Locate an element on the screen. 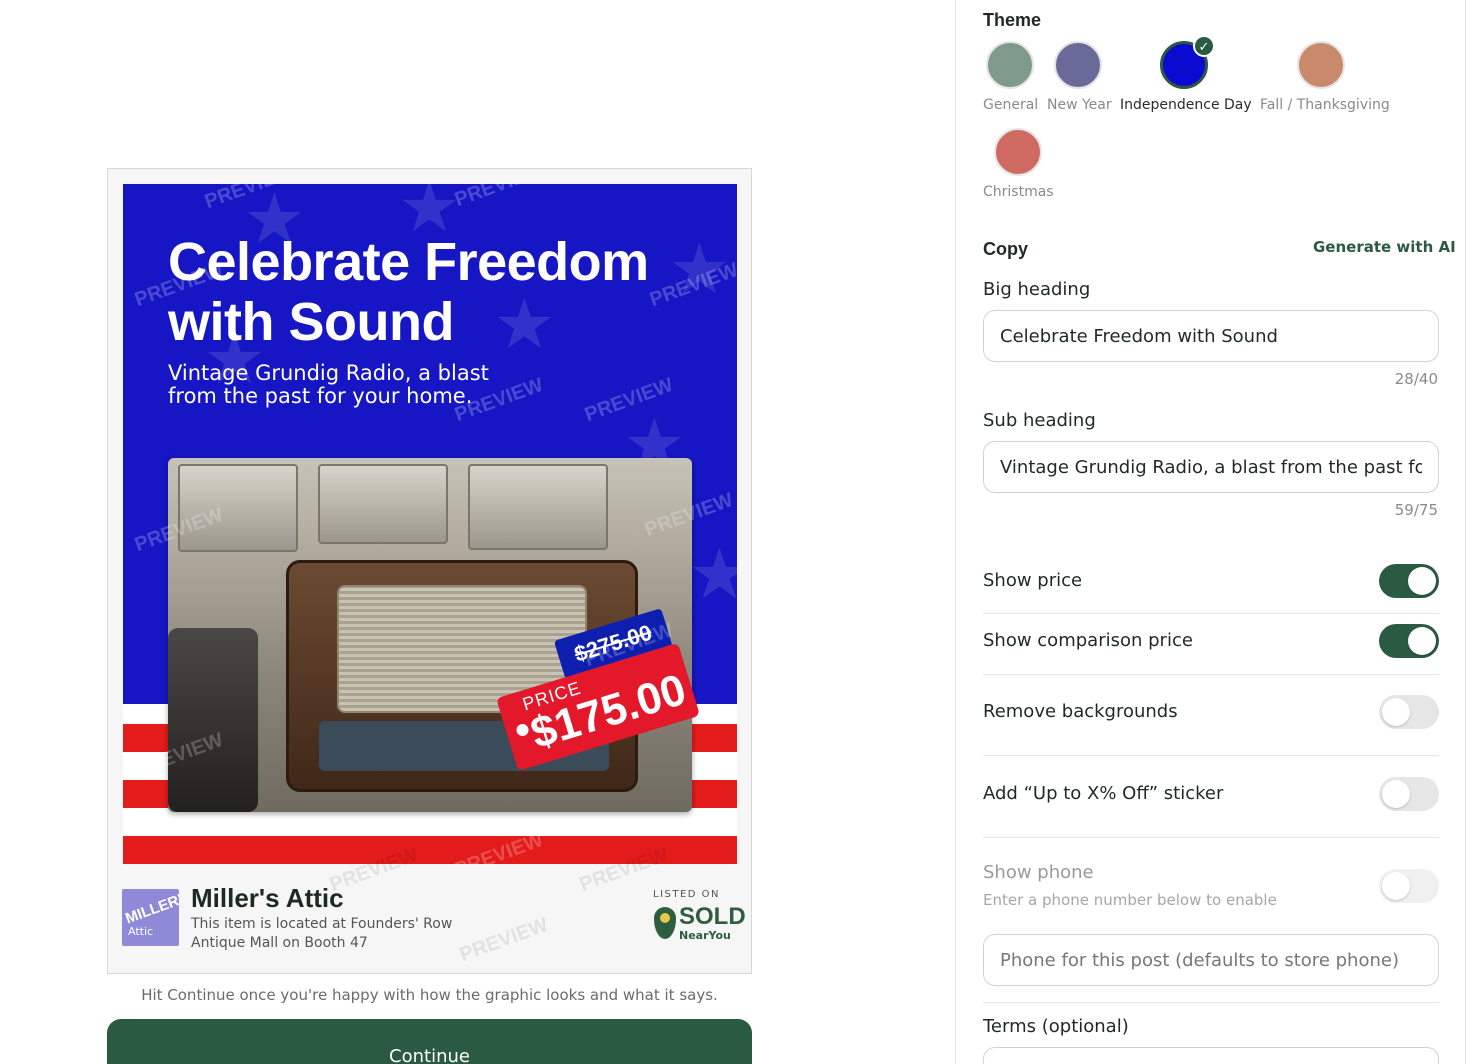  check-icon: ✓ is located at coordinates (1204, 46).